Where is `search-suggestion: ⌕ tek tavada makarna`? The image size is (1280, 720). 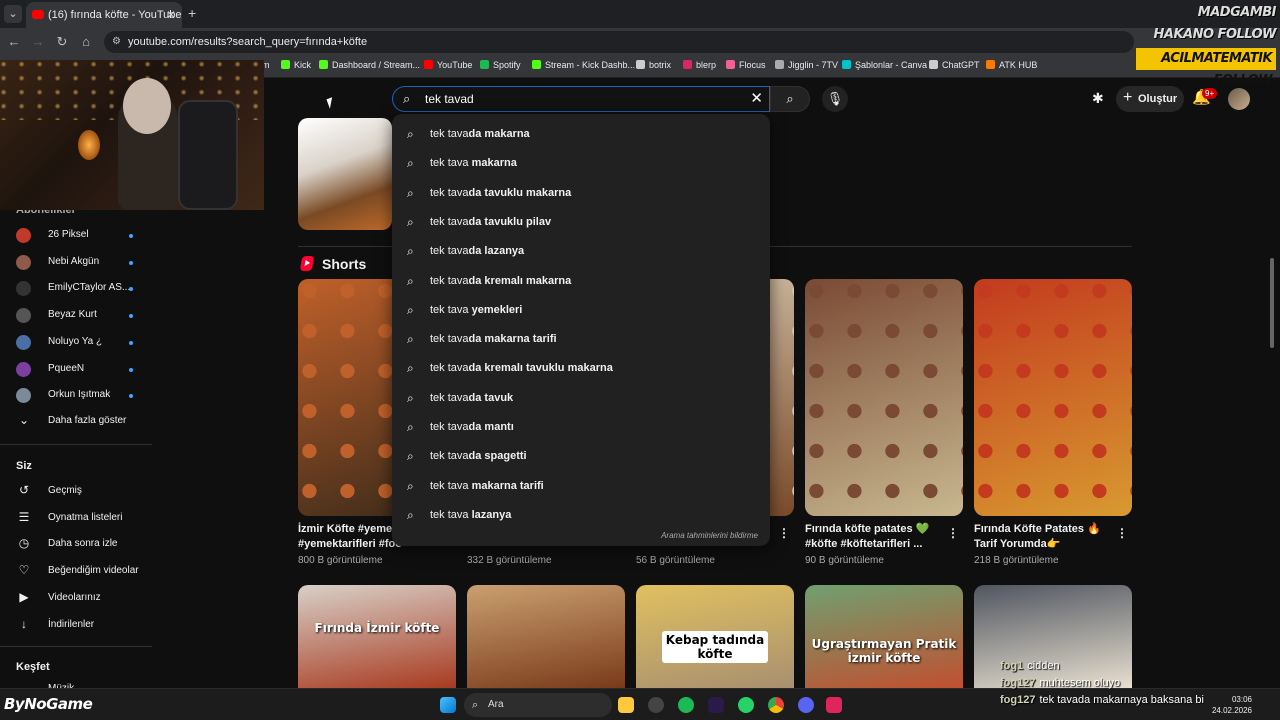 search-suggestion: ⌕ tek tavada makarna is located at coordinates (581, 134).